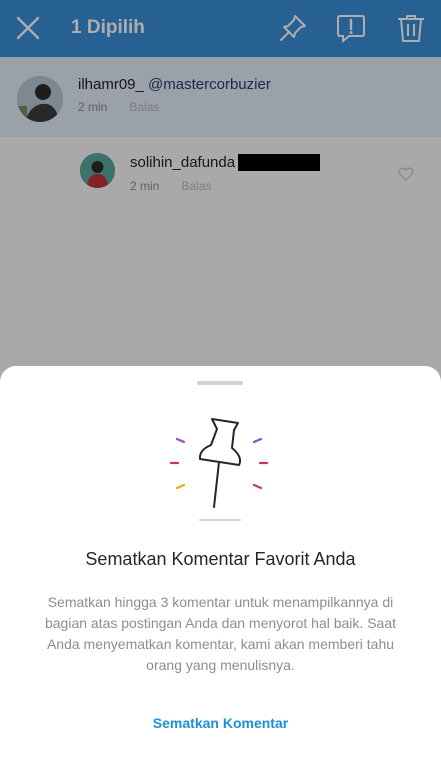  Describe the element at coordinates (220, 559) in the screenshot. I see `sheet-title: Sematkan Komentar Favorit Anda` at that location.